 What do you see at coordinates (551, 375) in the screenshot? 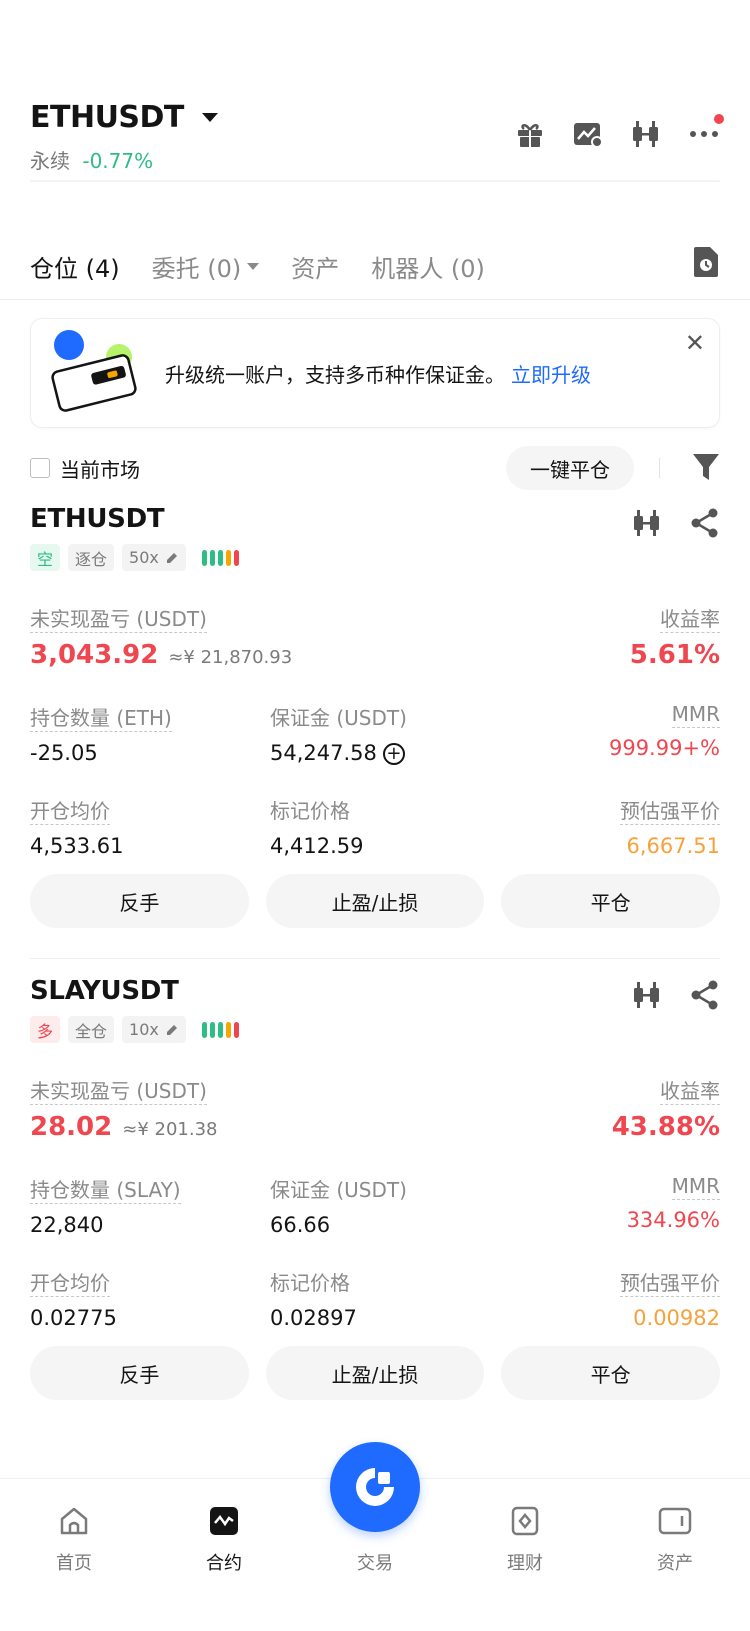
I see `upgrade-link: 立即升级` at bounding box center [551, 375].